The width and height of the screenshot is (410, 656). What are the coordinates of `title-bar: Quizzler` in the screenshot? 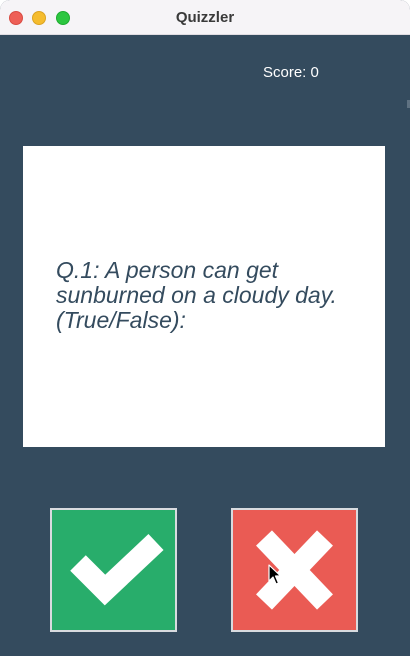 It's located at (205, 17).